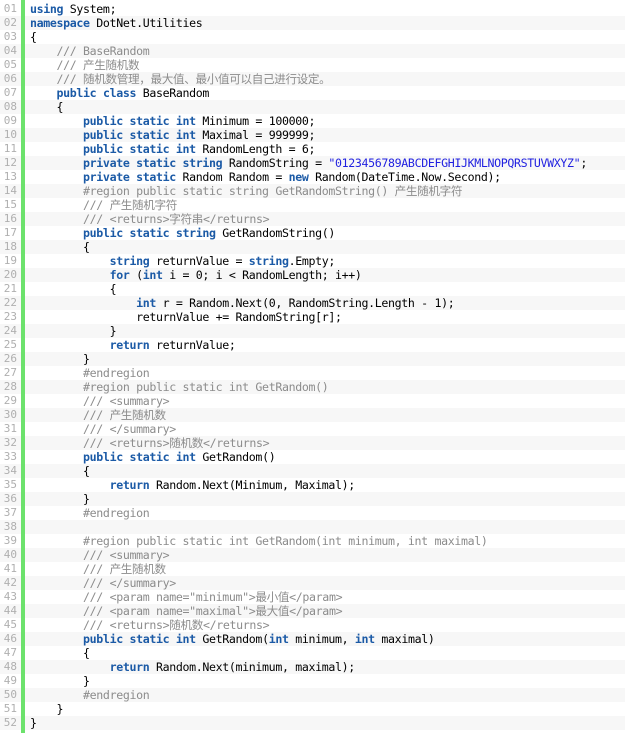  Describe the element at coordinates (129, 177) in the screenshot. I see `keyword-token: private static` at that location.